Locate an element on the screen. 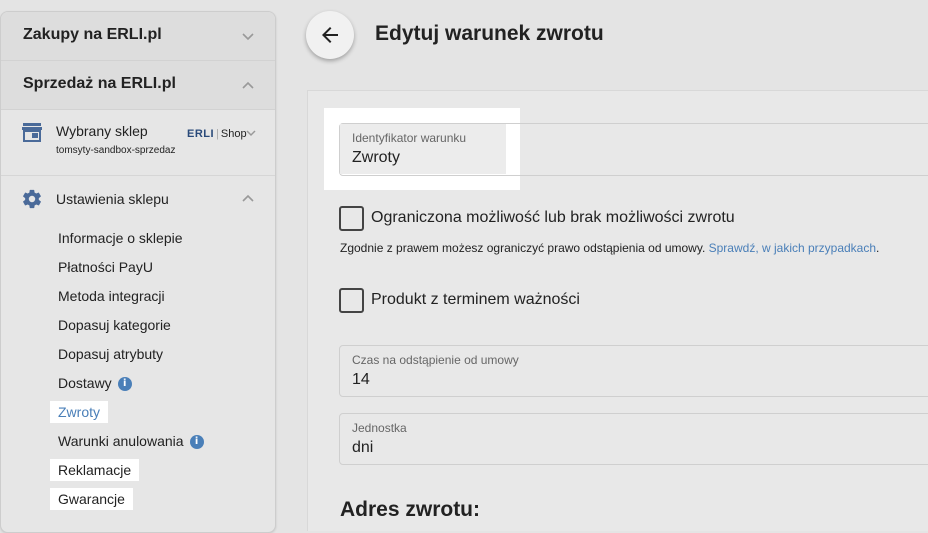 The width and height of the screenshot is (928, 533). section-buying-label: Zakupy na ERLI.pl is located at coordinates (92, 34).